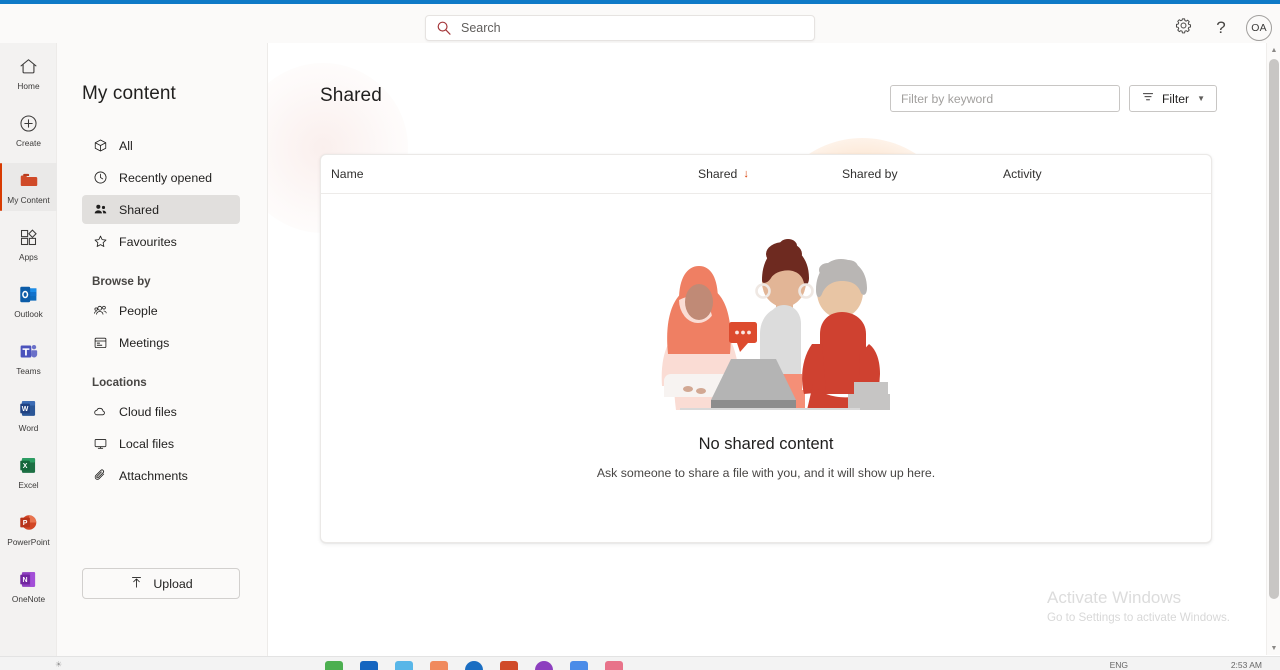 The height and width of the screenshot is (670, 1280). Describe the element at coordinates (746, 173) in the screenshot. I see `sort-descending-icon: ↓` at that location.